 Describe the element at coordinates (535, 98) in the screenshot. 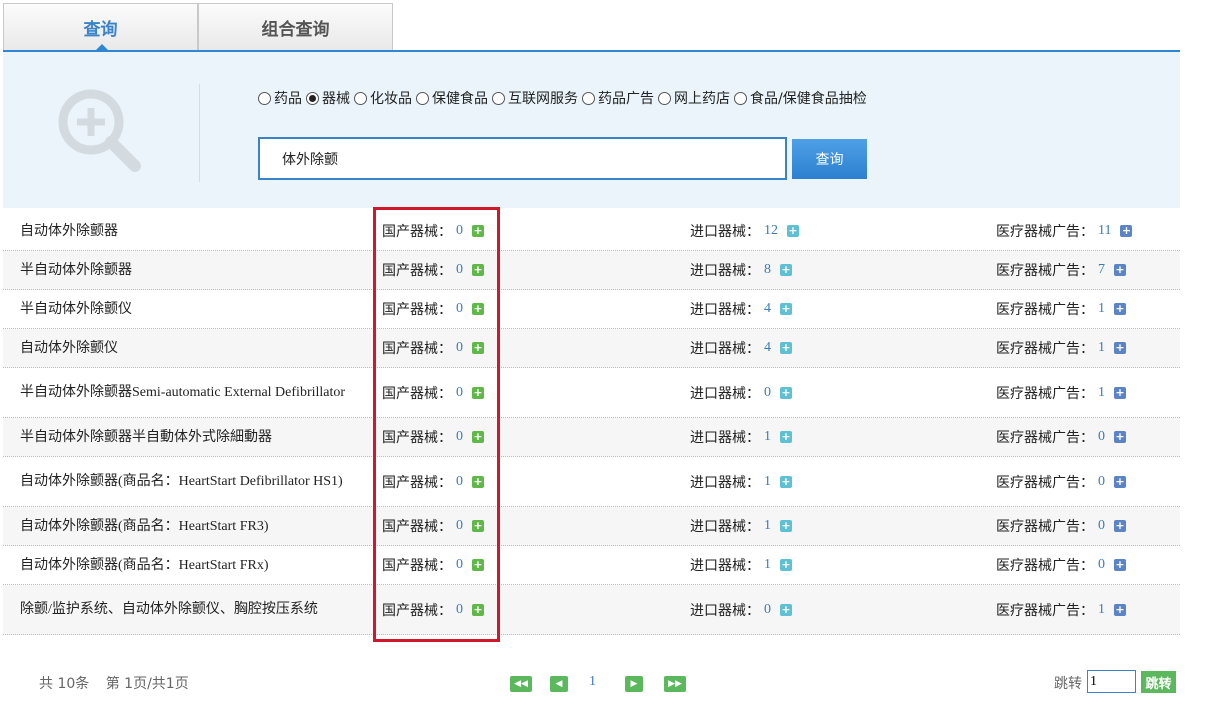

I see `category-radio-4: 互联网服务` at that location.